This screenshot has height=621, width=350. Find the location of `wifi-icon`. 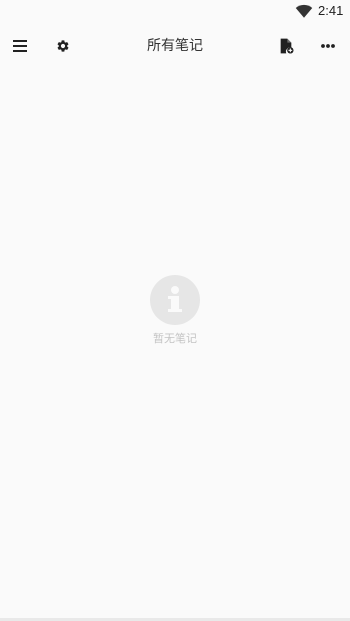

wifi-icon is located at coordinates (304, 11).